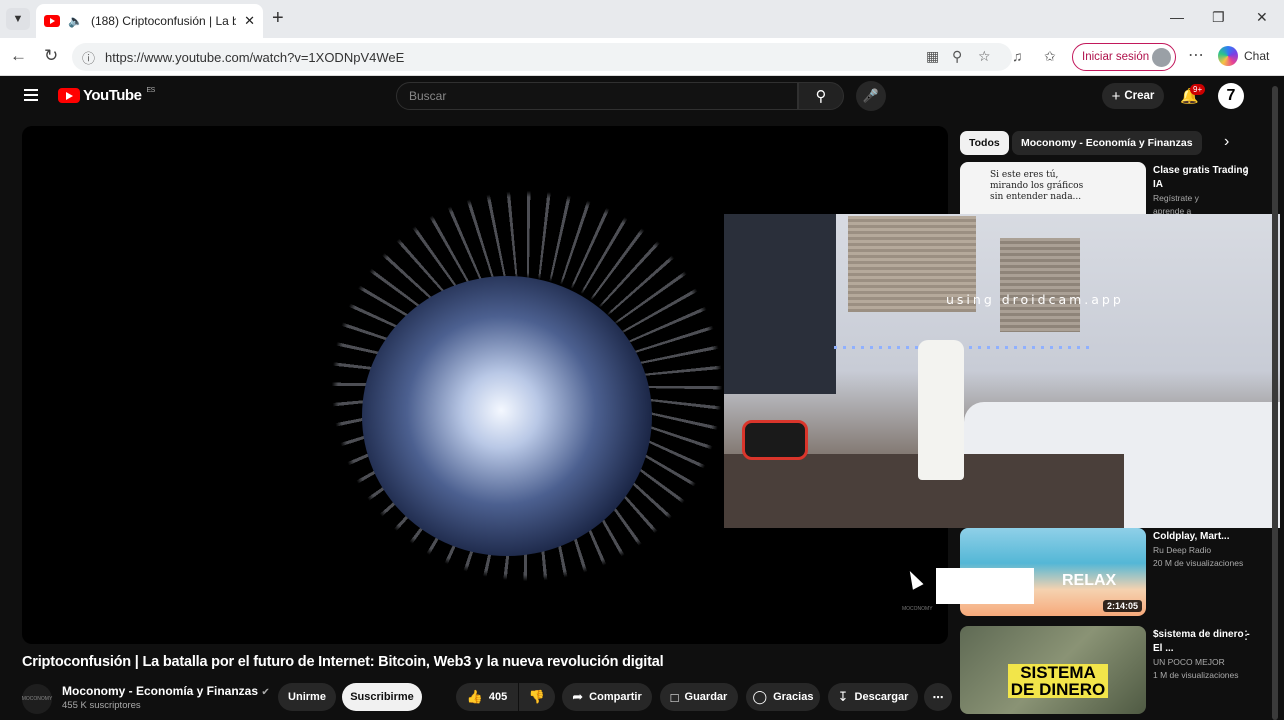  What do you see at coordinates (428, 96) in the screenshot?
I see `search-placeholder: Buscar` at bounding box center [428, 96].